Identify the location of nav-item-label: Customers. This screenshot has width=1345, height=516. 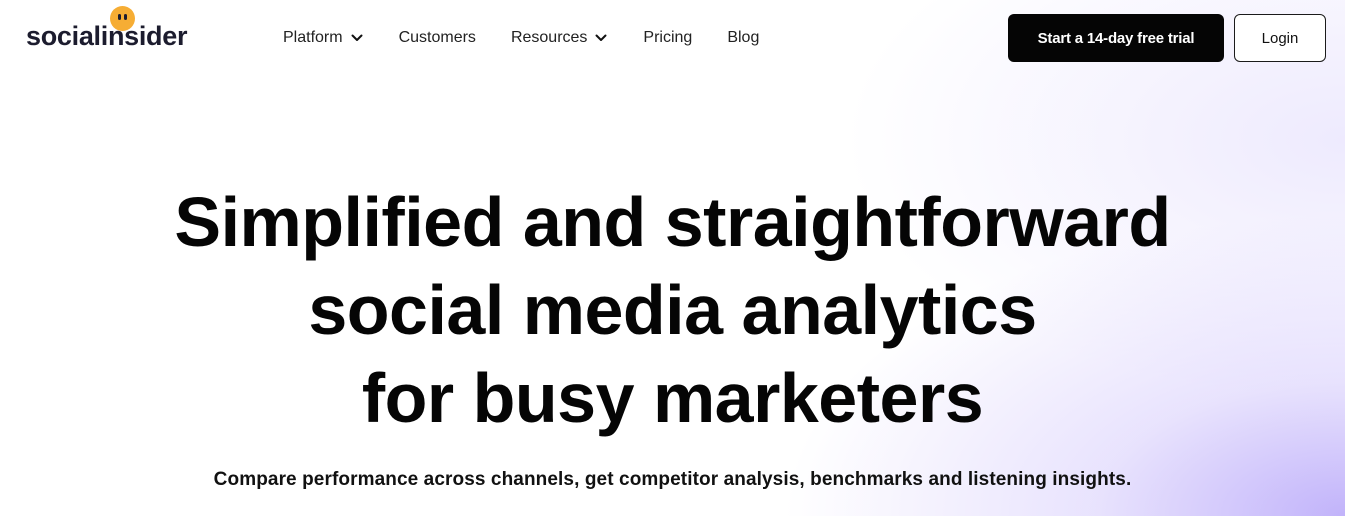
(437, 37).